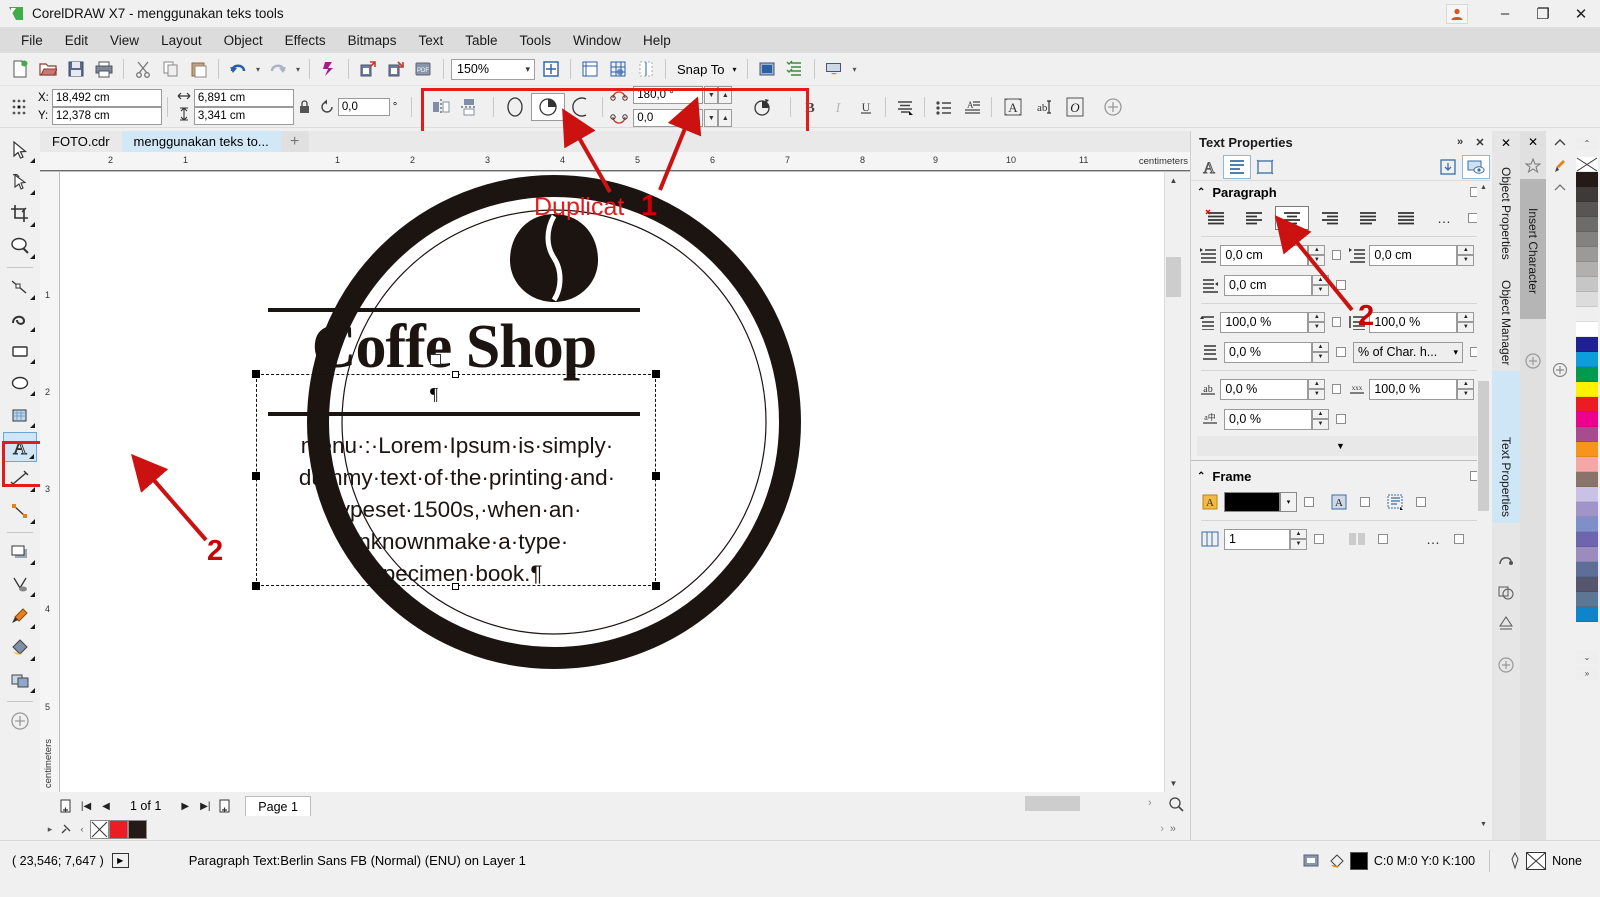  I want to click on horizontal-ruler: 2 1 1 2 3 4 5 6 7 8 9 10 11 centimeters, so click(615, 162).